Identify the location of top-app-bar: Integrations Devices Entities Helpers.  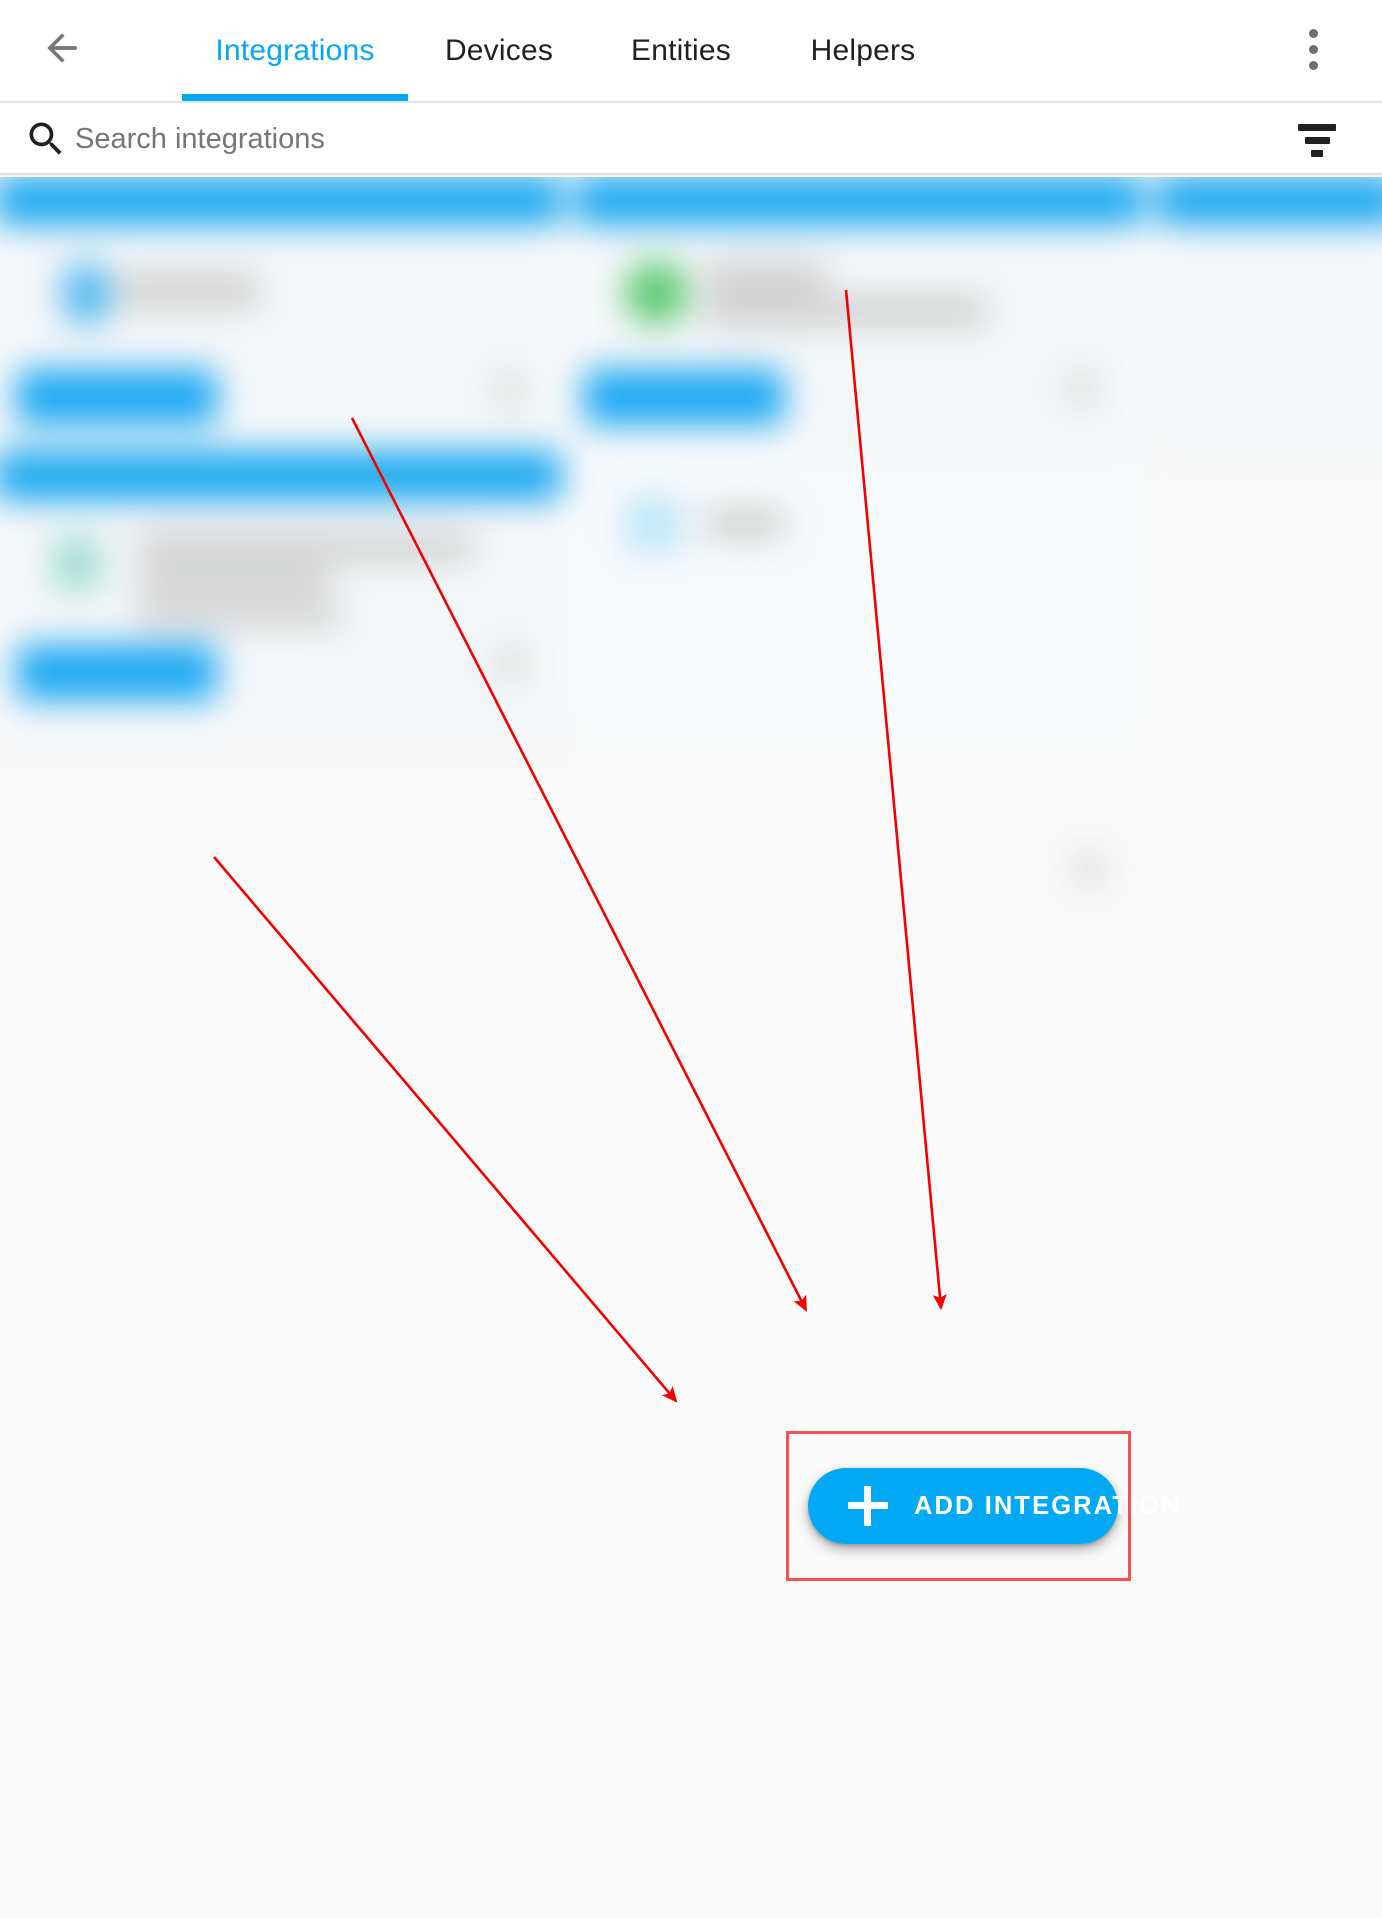
(691, 51).